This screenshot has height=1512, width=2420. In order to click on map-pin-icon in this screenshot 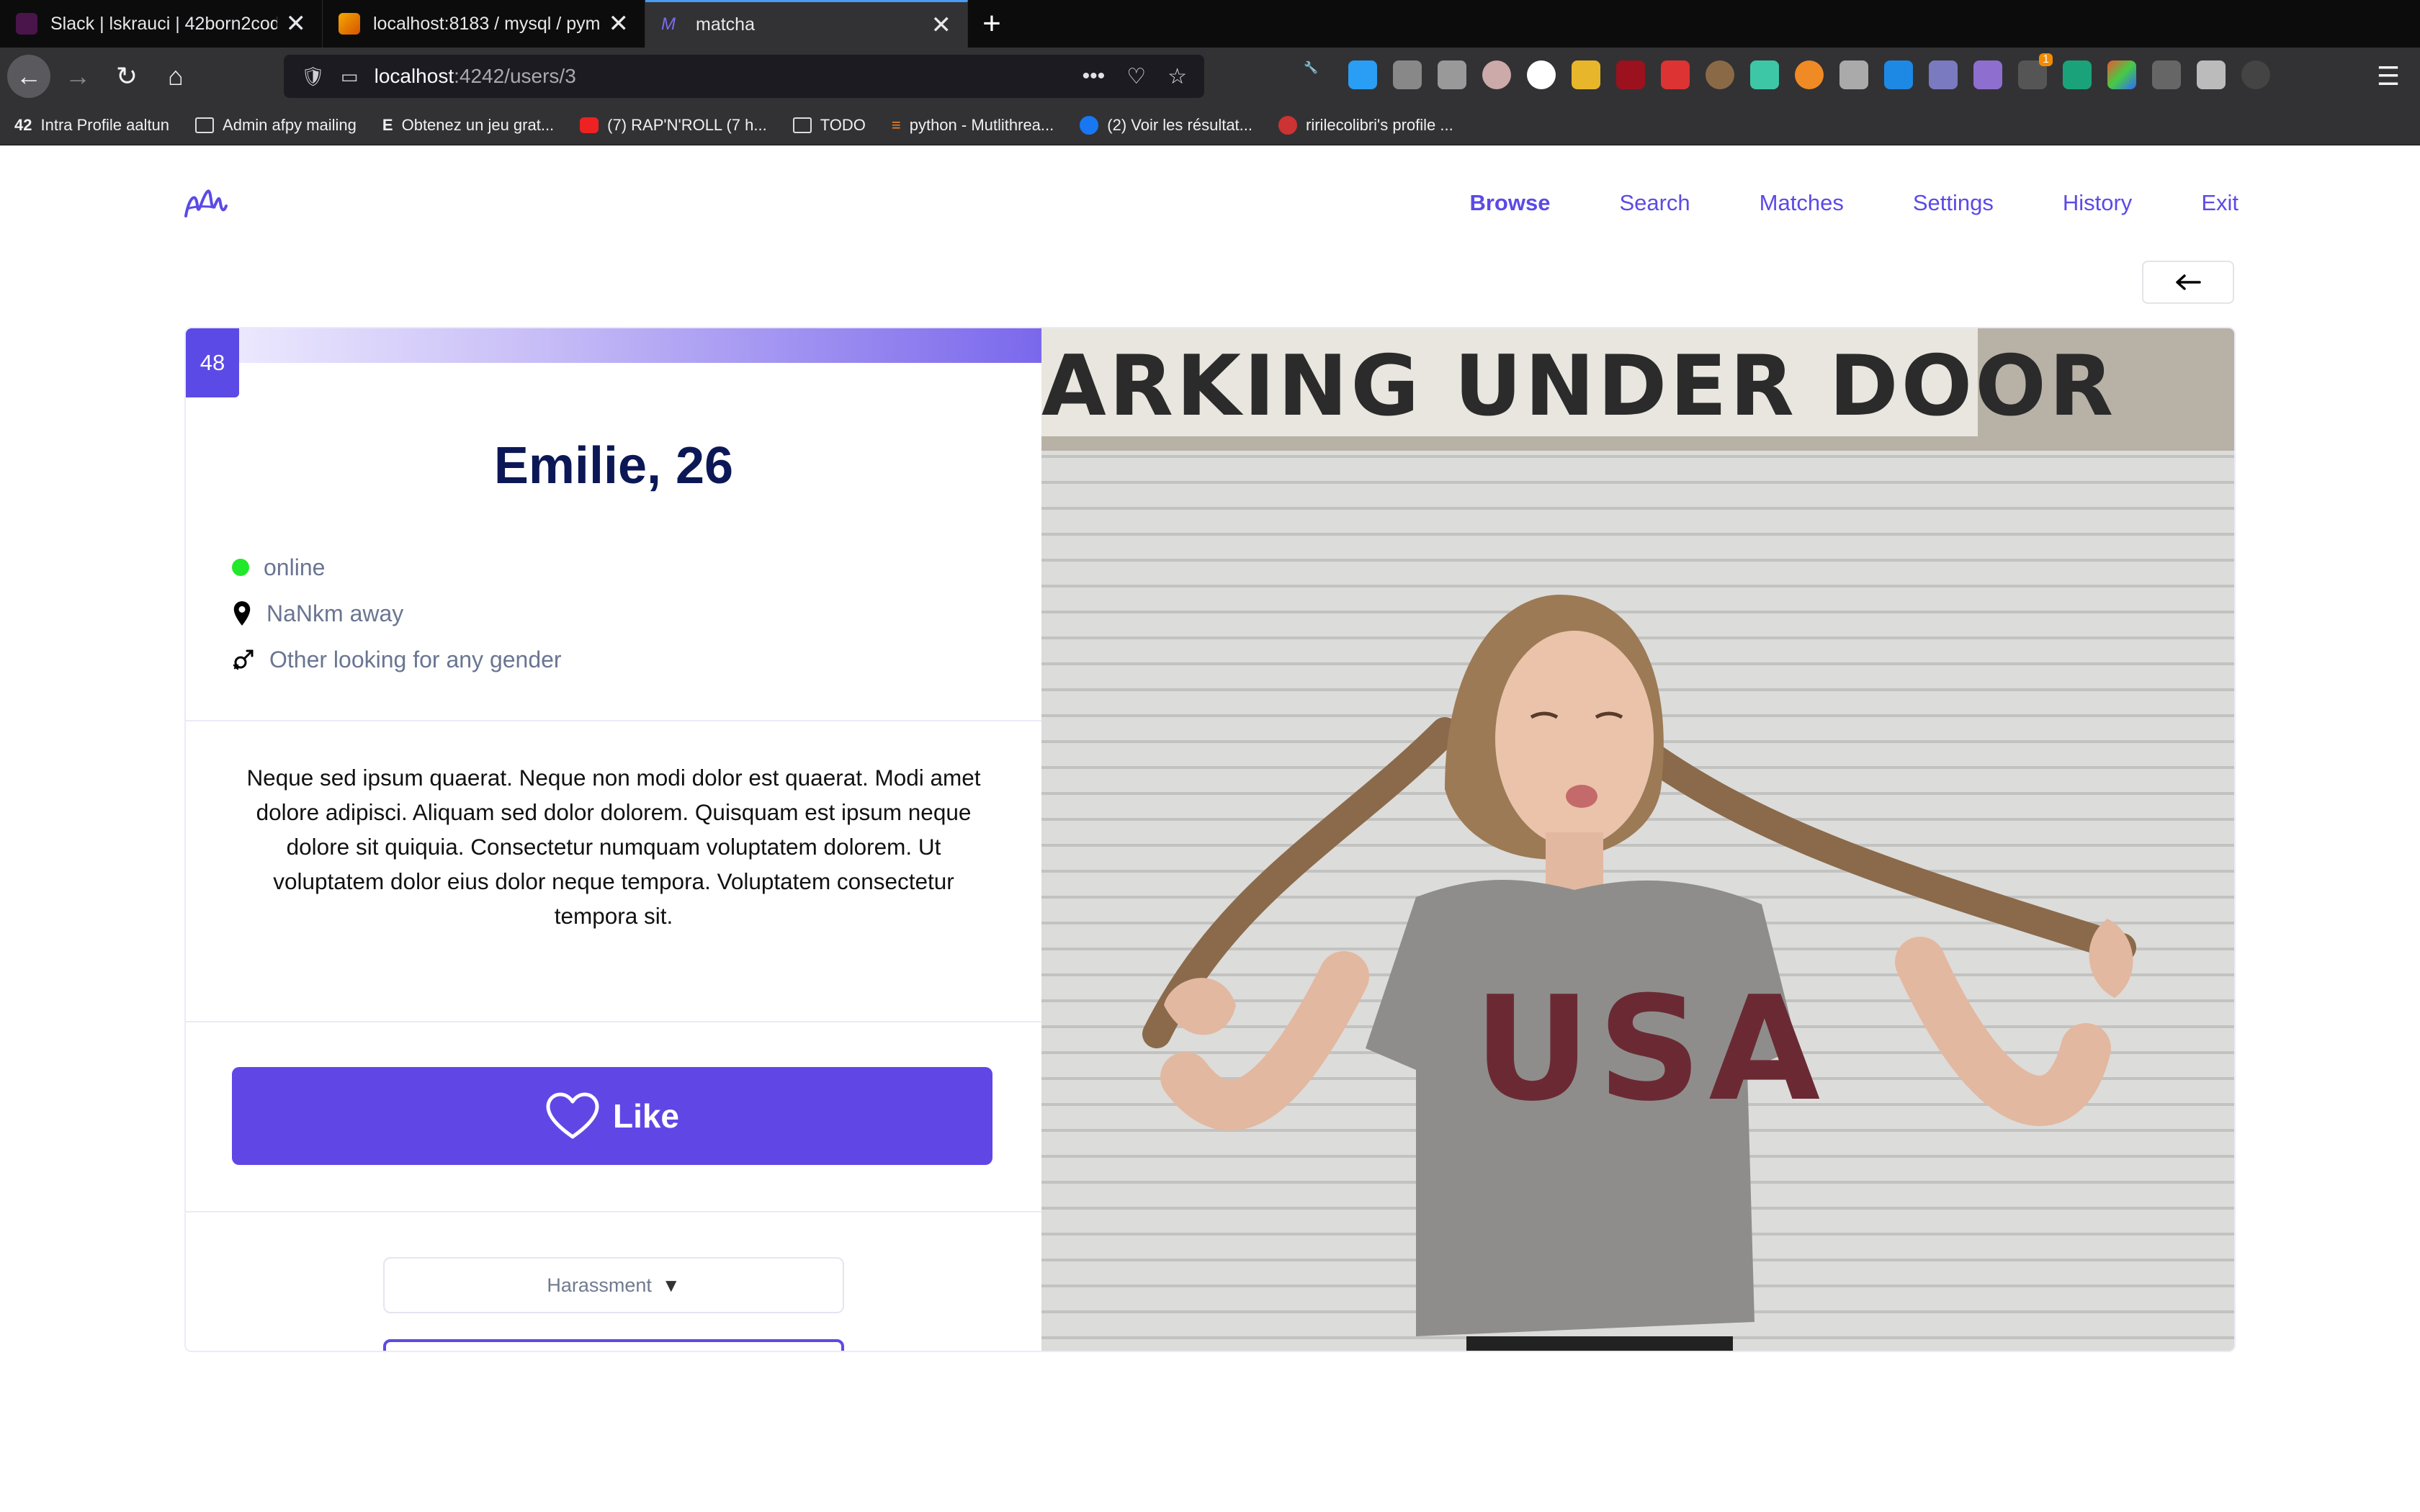, I will do `click(242, 613)`.